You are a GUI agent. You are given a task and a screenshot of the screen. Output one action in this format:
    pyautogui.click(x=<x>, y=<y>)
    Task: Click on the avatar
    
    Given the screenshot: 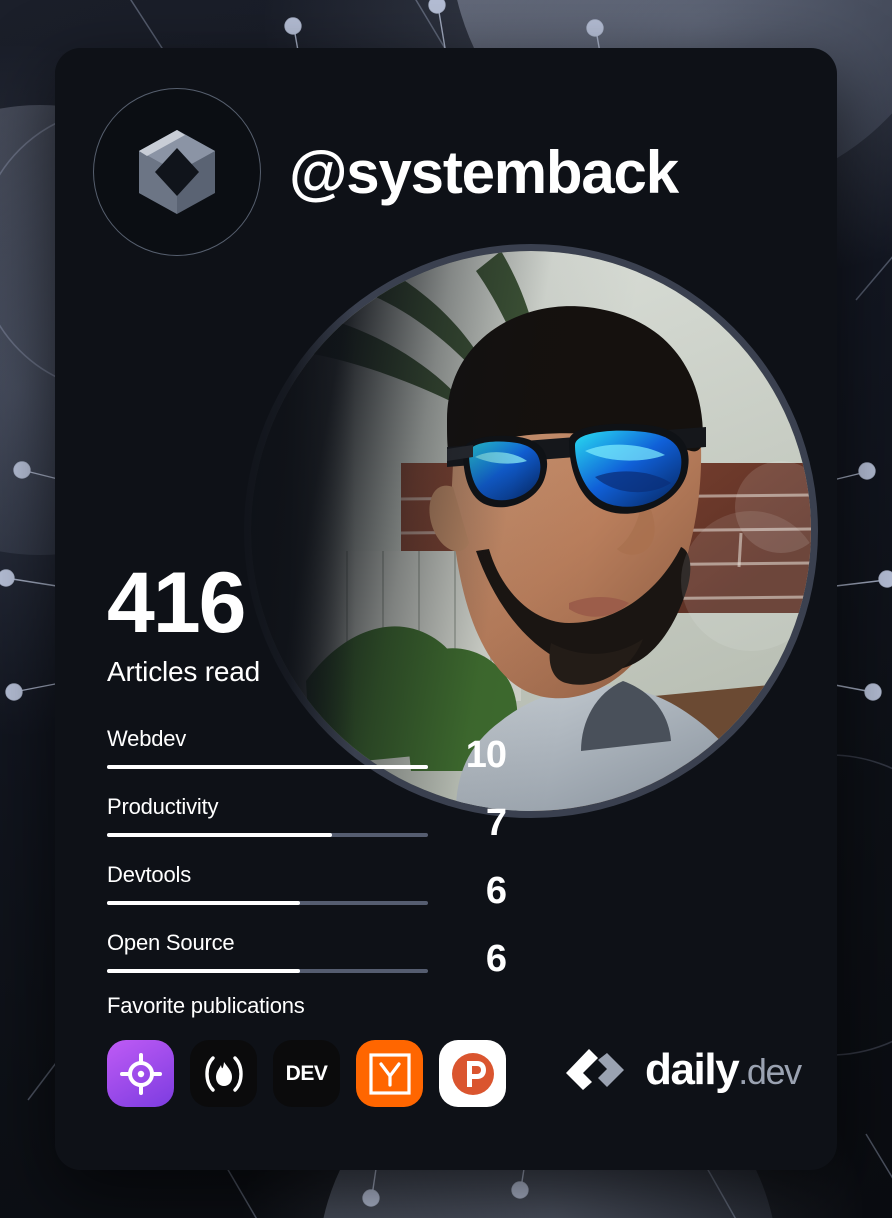 What is the action you would take?
    pyautogui.click(x=177, y=172)
    